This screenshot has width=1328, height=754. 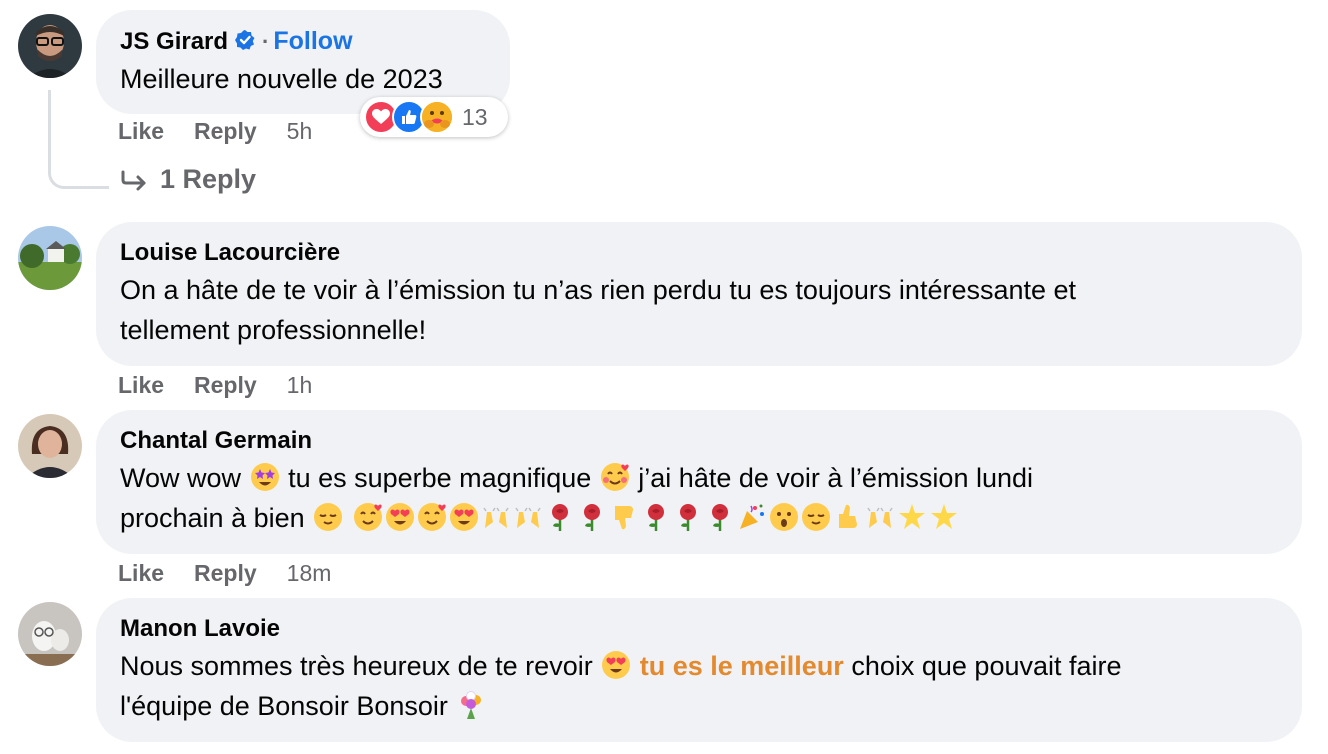 I want to click on comment-timestamp: 1h, so click(x=300, y=385).